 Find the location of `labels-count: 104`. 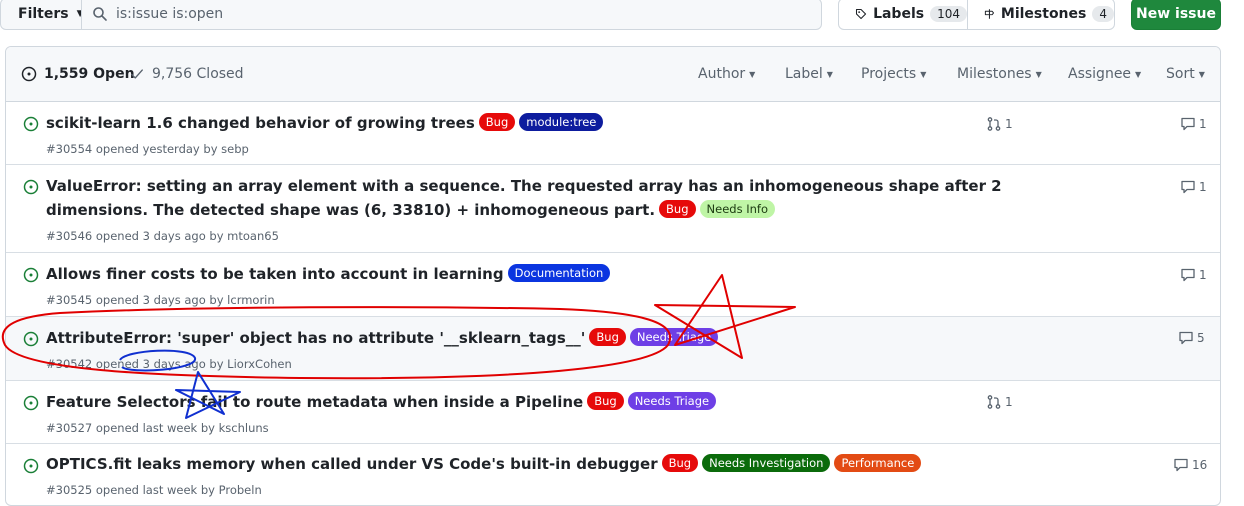

labels-count: 104 is located at coordinates (948, 14).